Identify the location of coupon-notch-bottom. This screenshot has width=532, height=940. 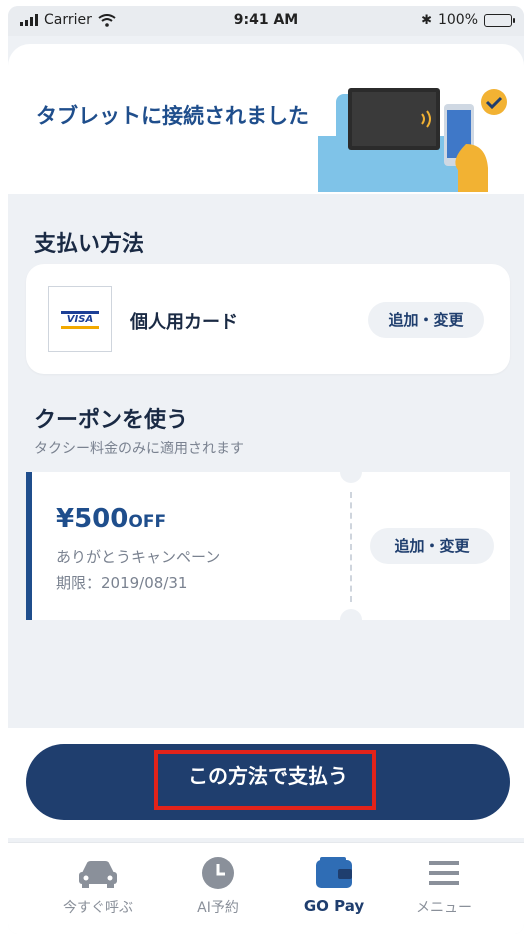
(351, 620).